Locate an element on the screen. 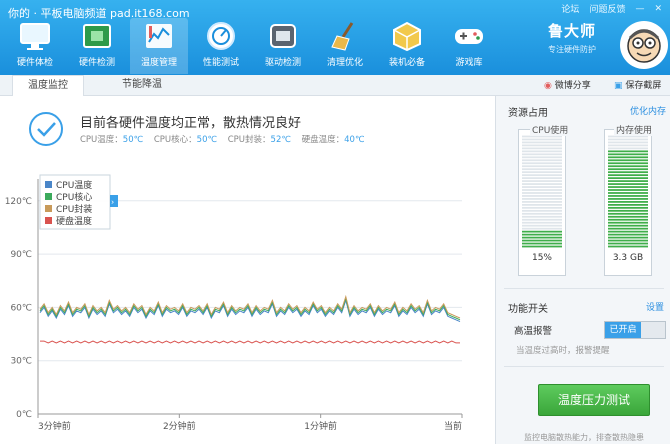 The height and width of the screenshot is (444, 670). cpu-usage-meter: 15% is located at coordinates (542, 202).